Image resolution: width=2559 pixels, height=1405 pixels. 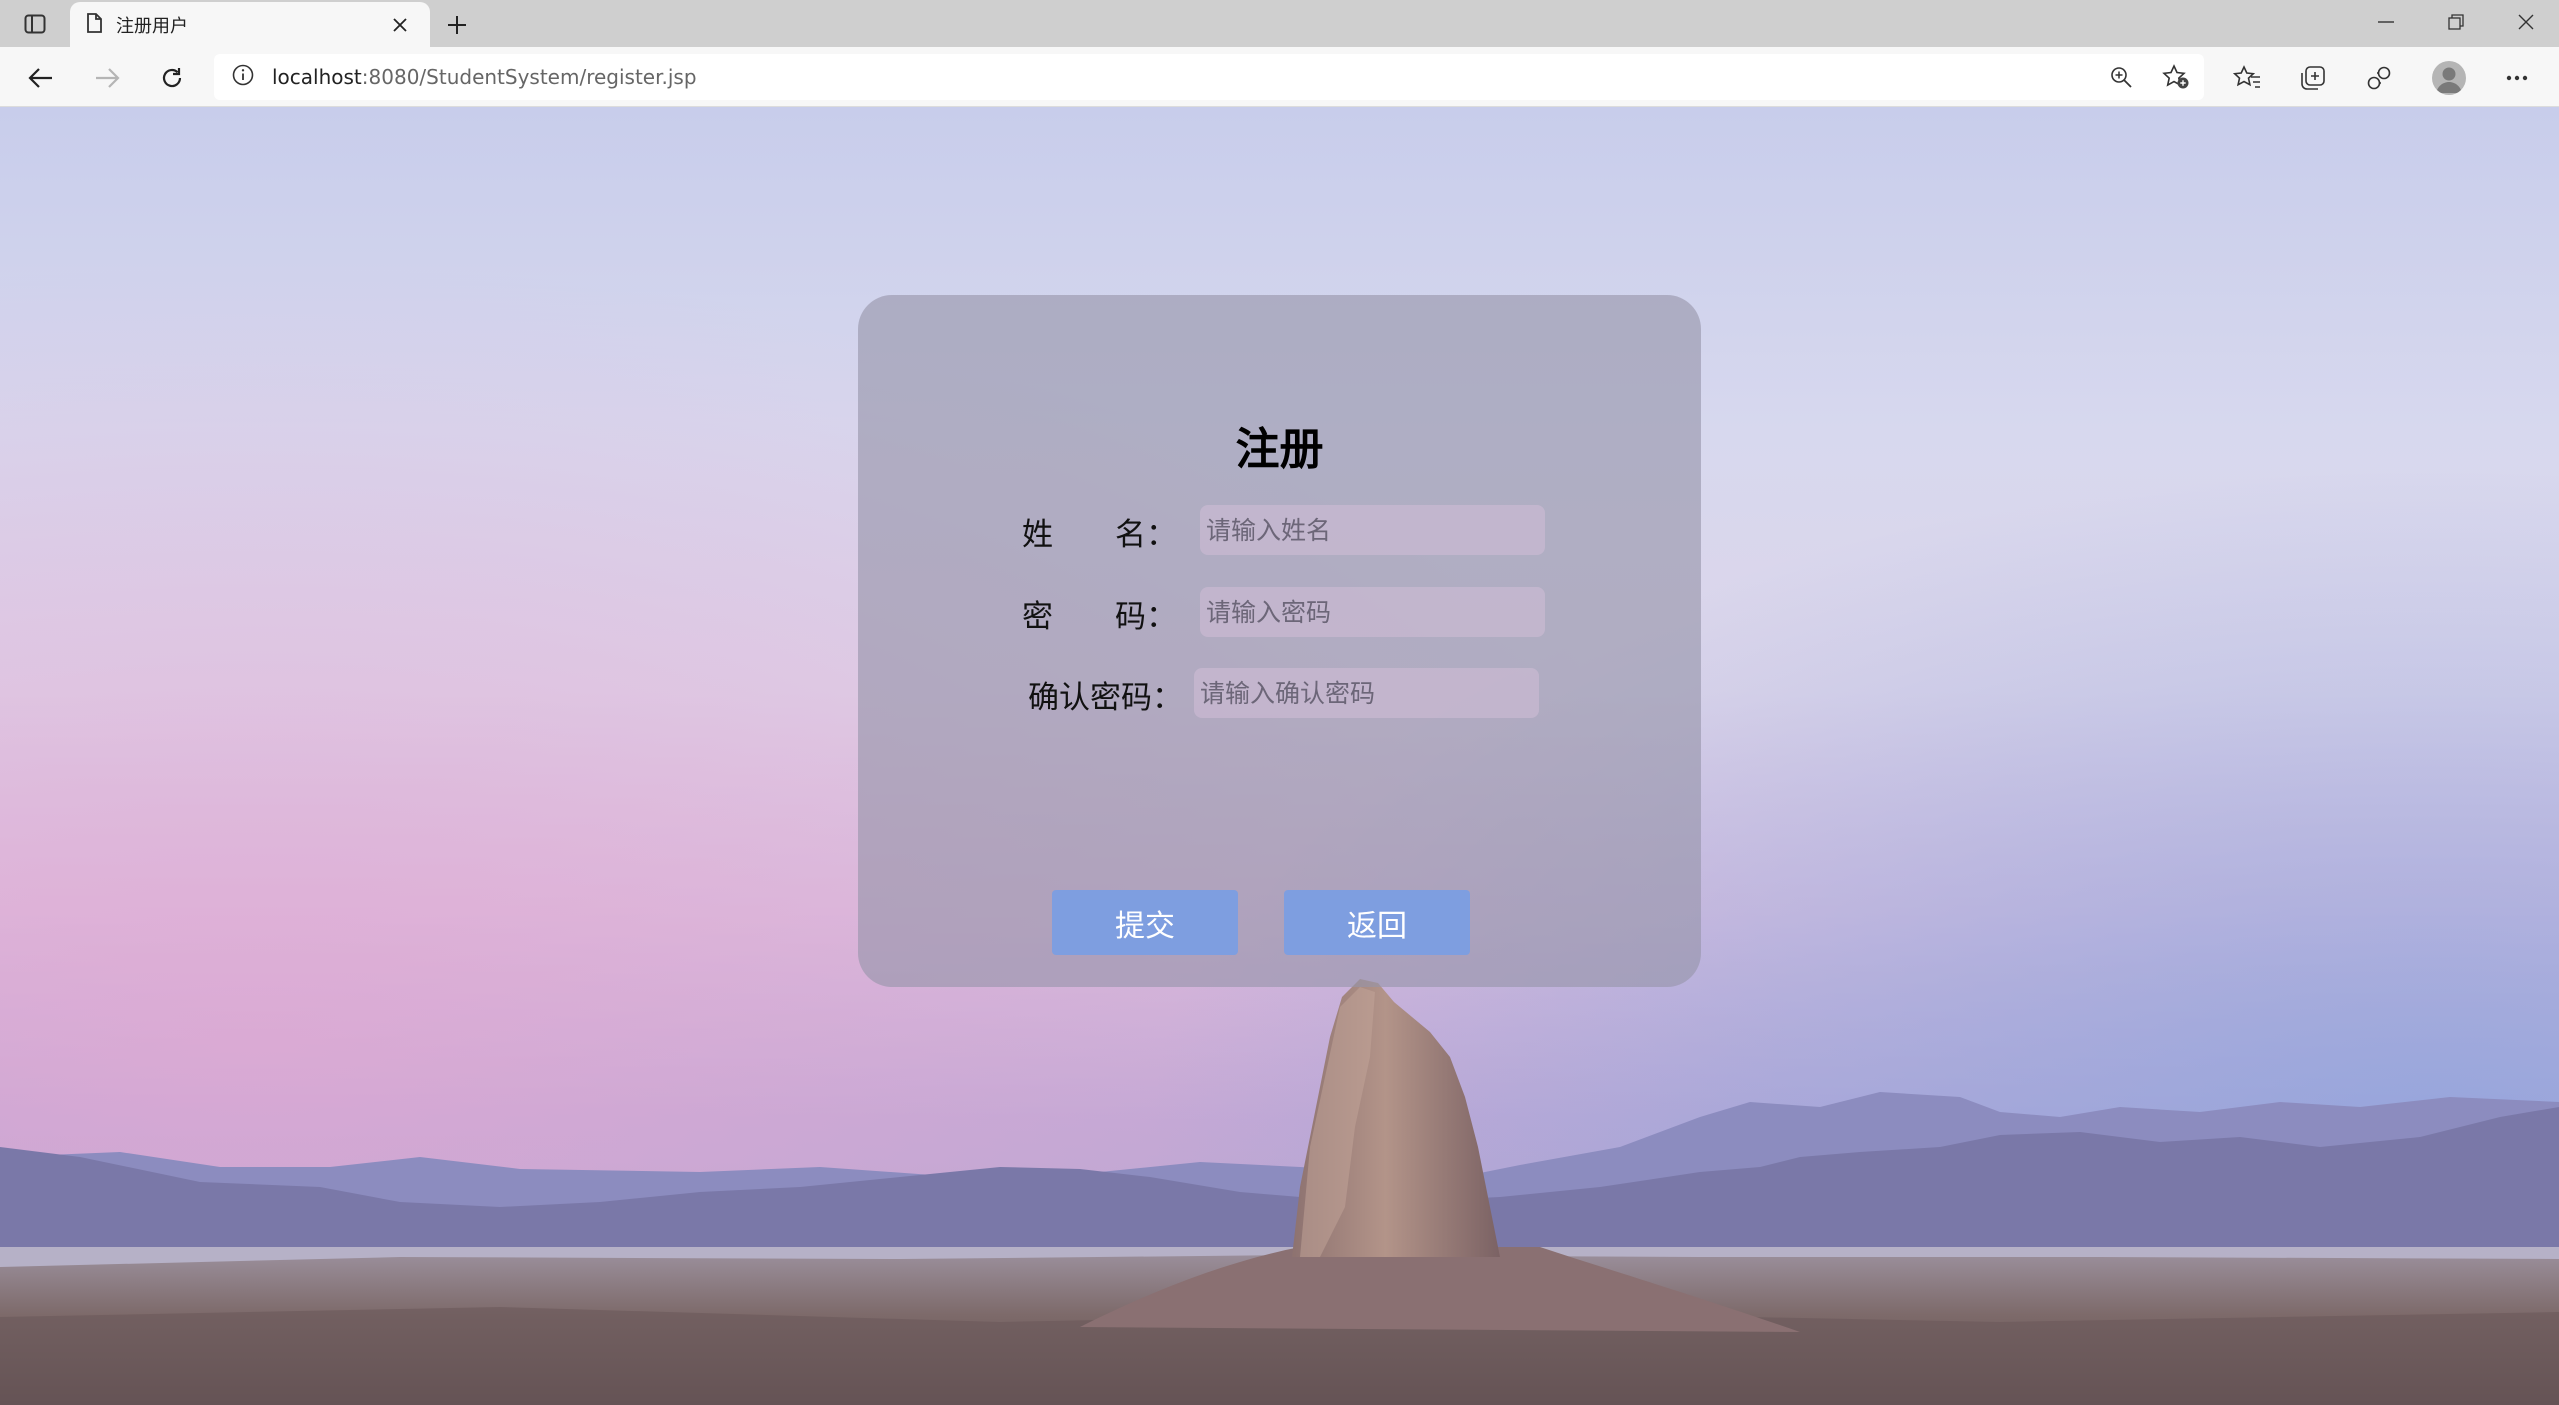 What do you see at coordinates (1372, 612) in the screenshot?
I see `password-input` at bounding box center [1372, 612].